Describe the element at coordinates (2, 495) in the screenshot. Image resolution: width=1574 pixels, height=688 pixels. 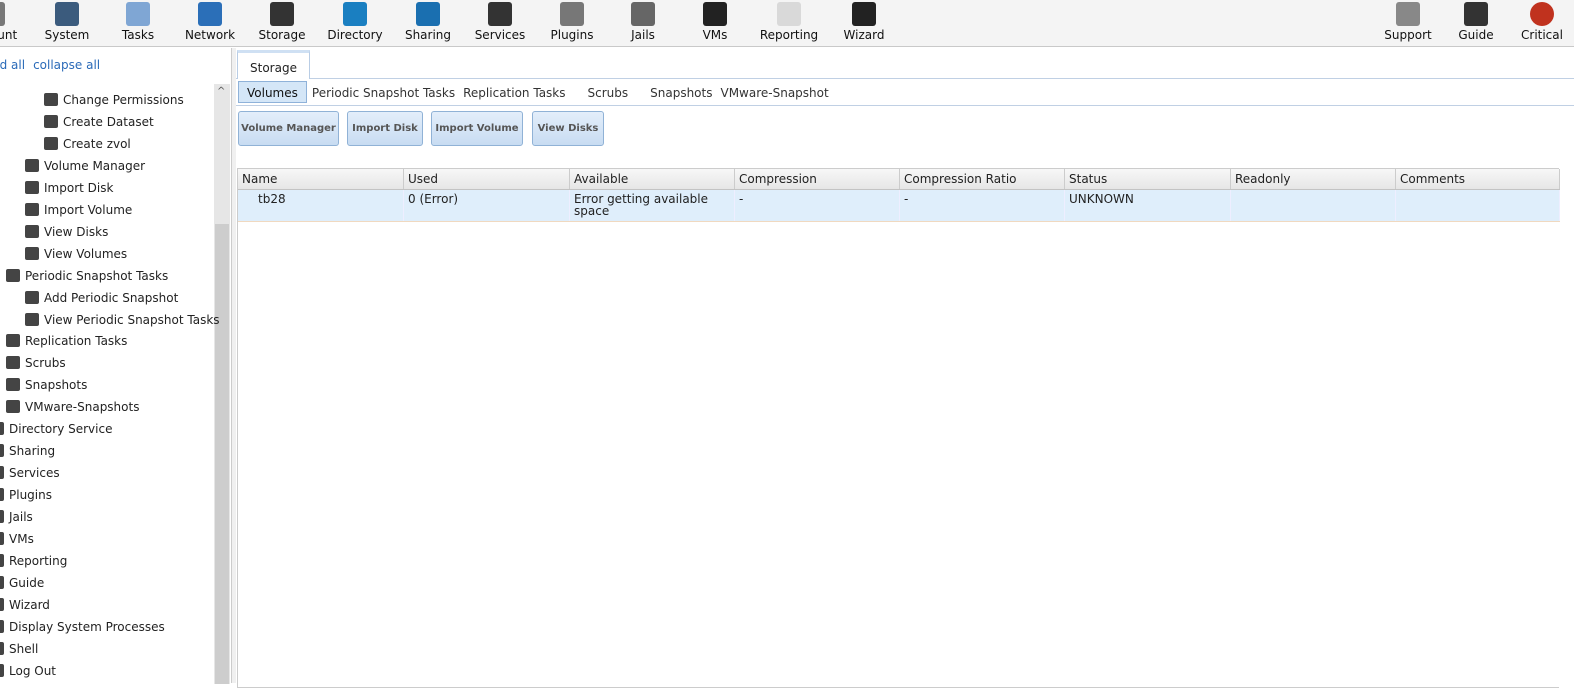
I see `plugins-icon` at that location.